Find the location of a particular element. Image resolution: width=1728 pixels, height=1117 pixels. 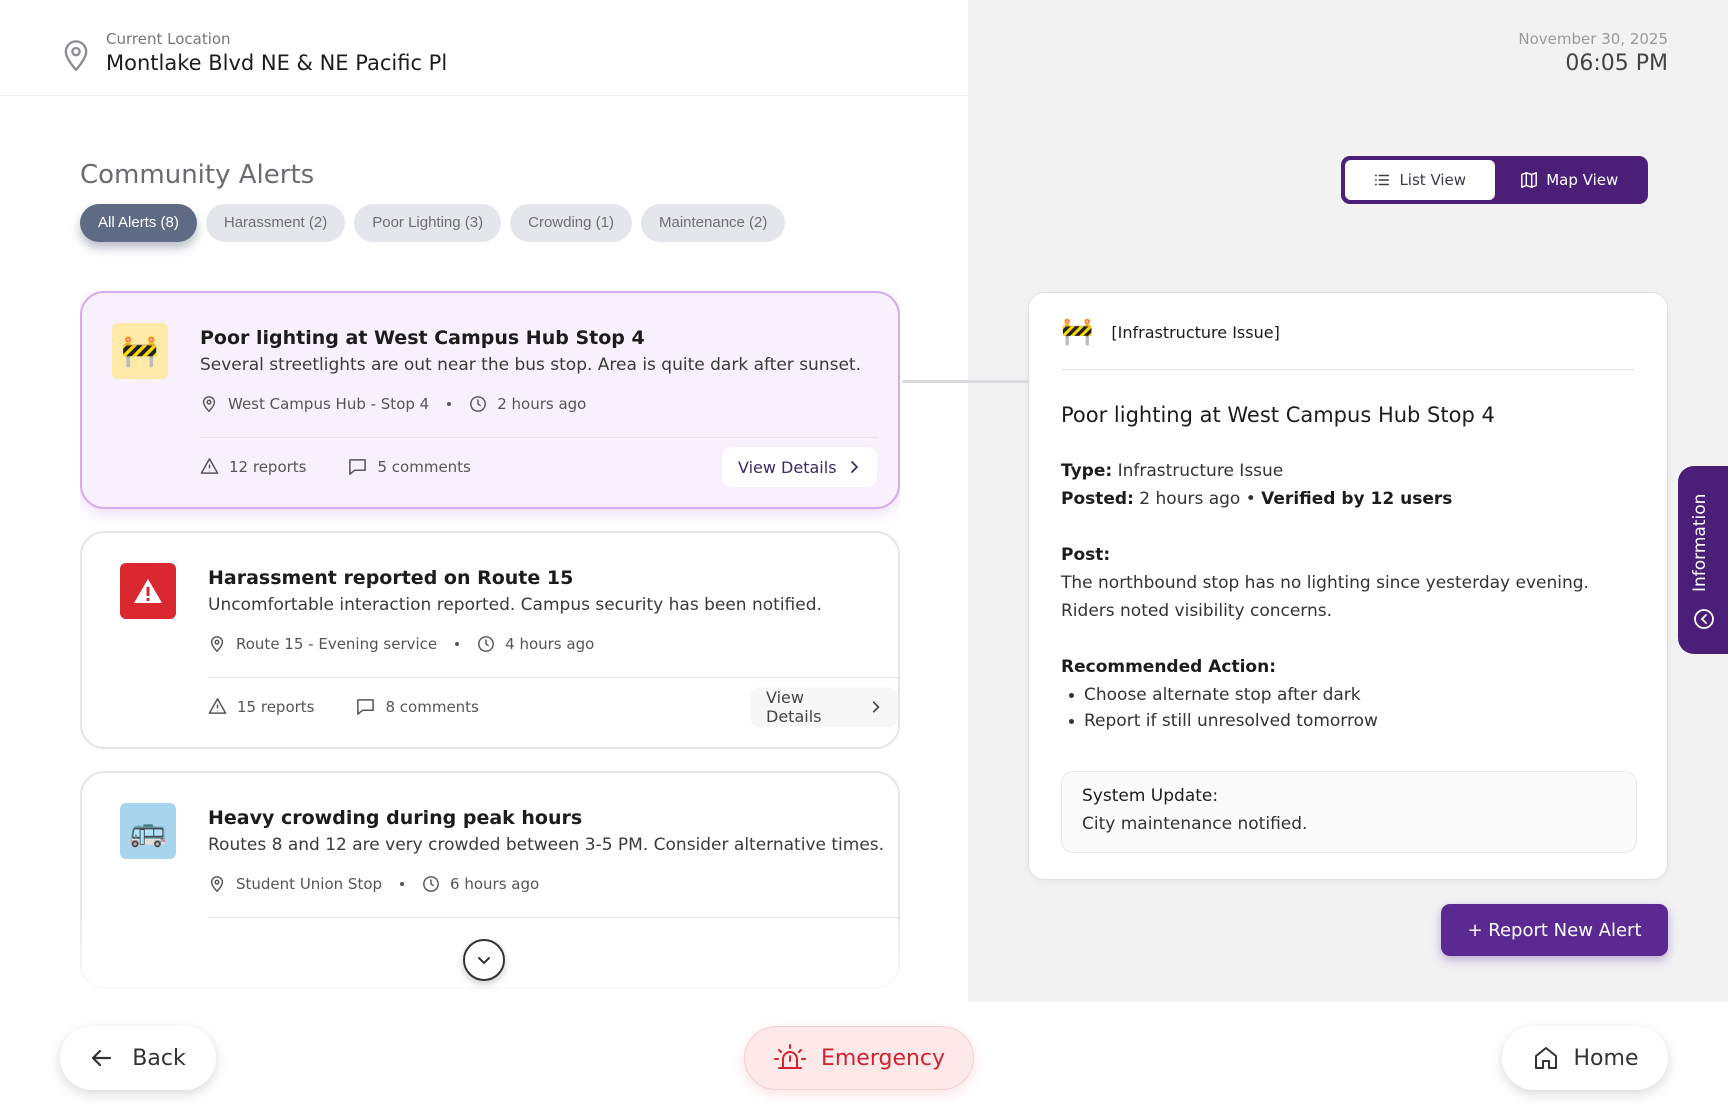

alert-time: 6 hours ago is located at coordinates (495, 884).